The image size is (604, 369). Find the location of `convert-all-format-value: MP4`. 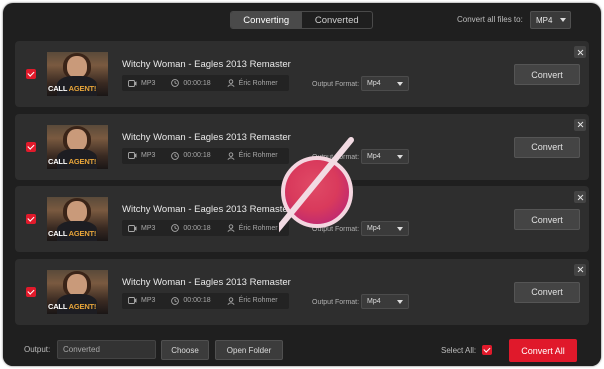

convert-all-format-value: MP4 is located at coordinates (544, 20).